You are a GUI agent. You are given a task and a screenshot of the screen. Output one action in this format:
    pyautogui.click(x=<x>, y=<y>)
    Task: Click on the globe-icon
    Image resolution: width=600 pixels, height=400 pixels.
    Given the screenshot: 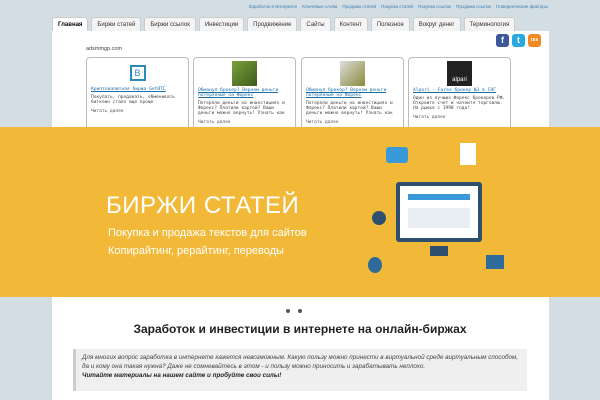 What is the action you would take?
    pyautogui.click(x=379, y=218)
    